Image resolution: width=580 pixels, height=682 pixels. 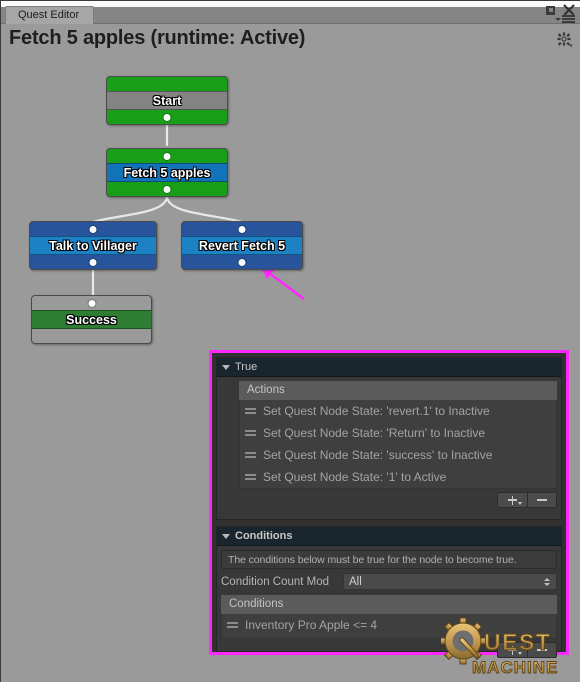 I want to click on window-menu-button, so click(x=565, y=19).